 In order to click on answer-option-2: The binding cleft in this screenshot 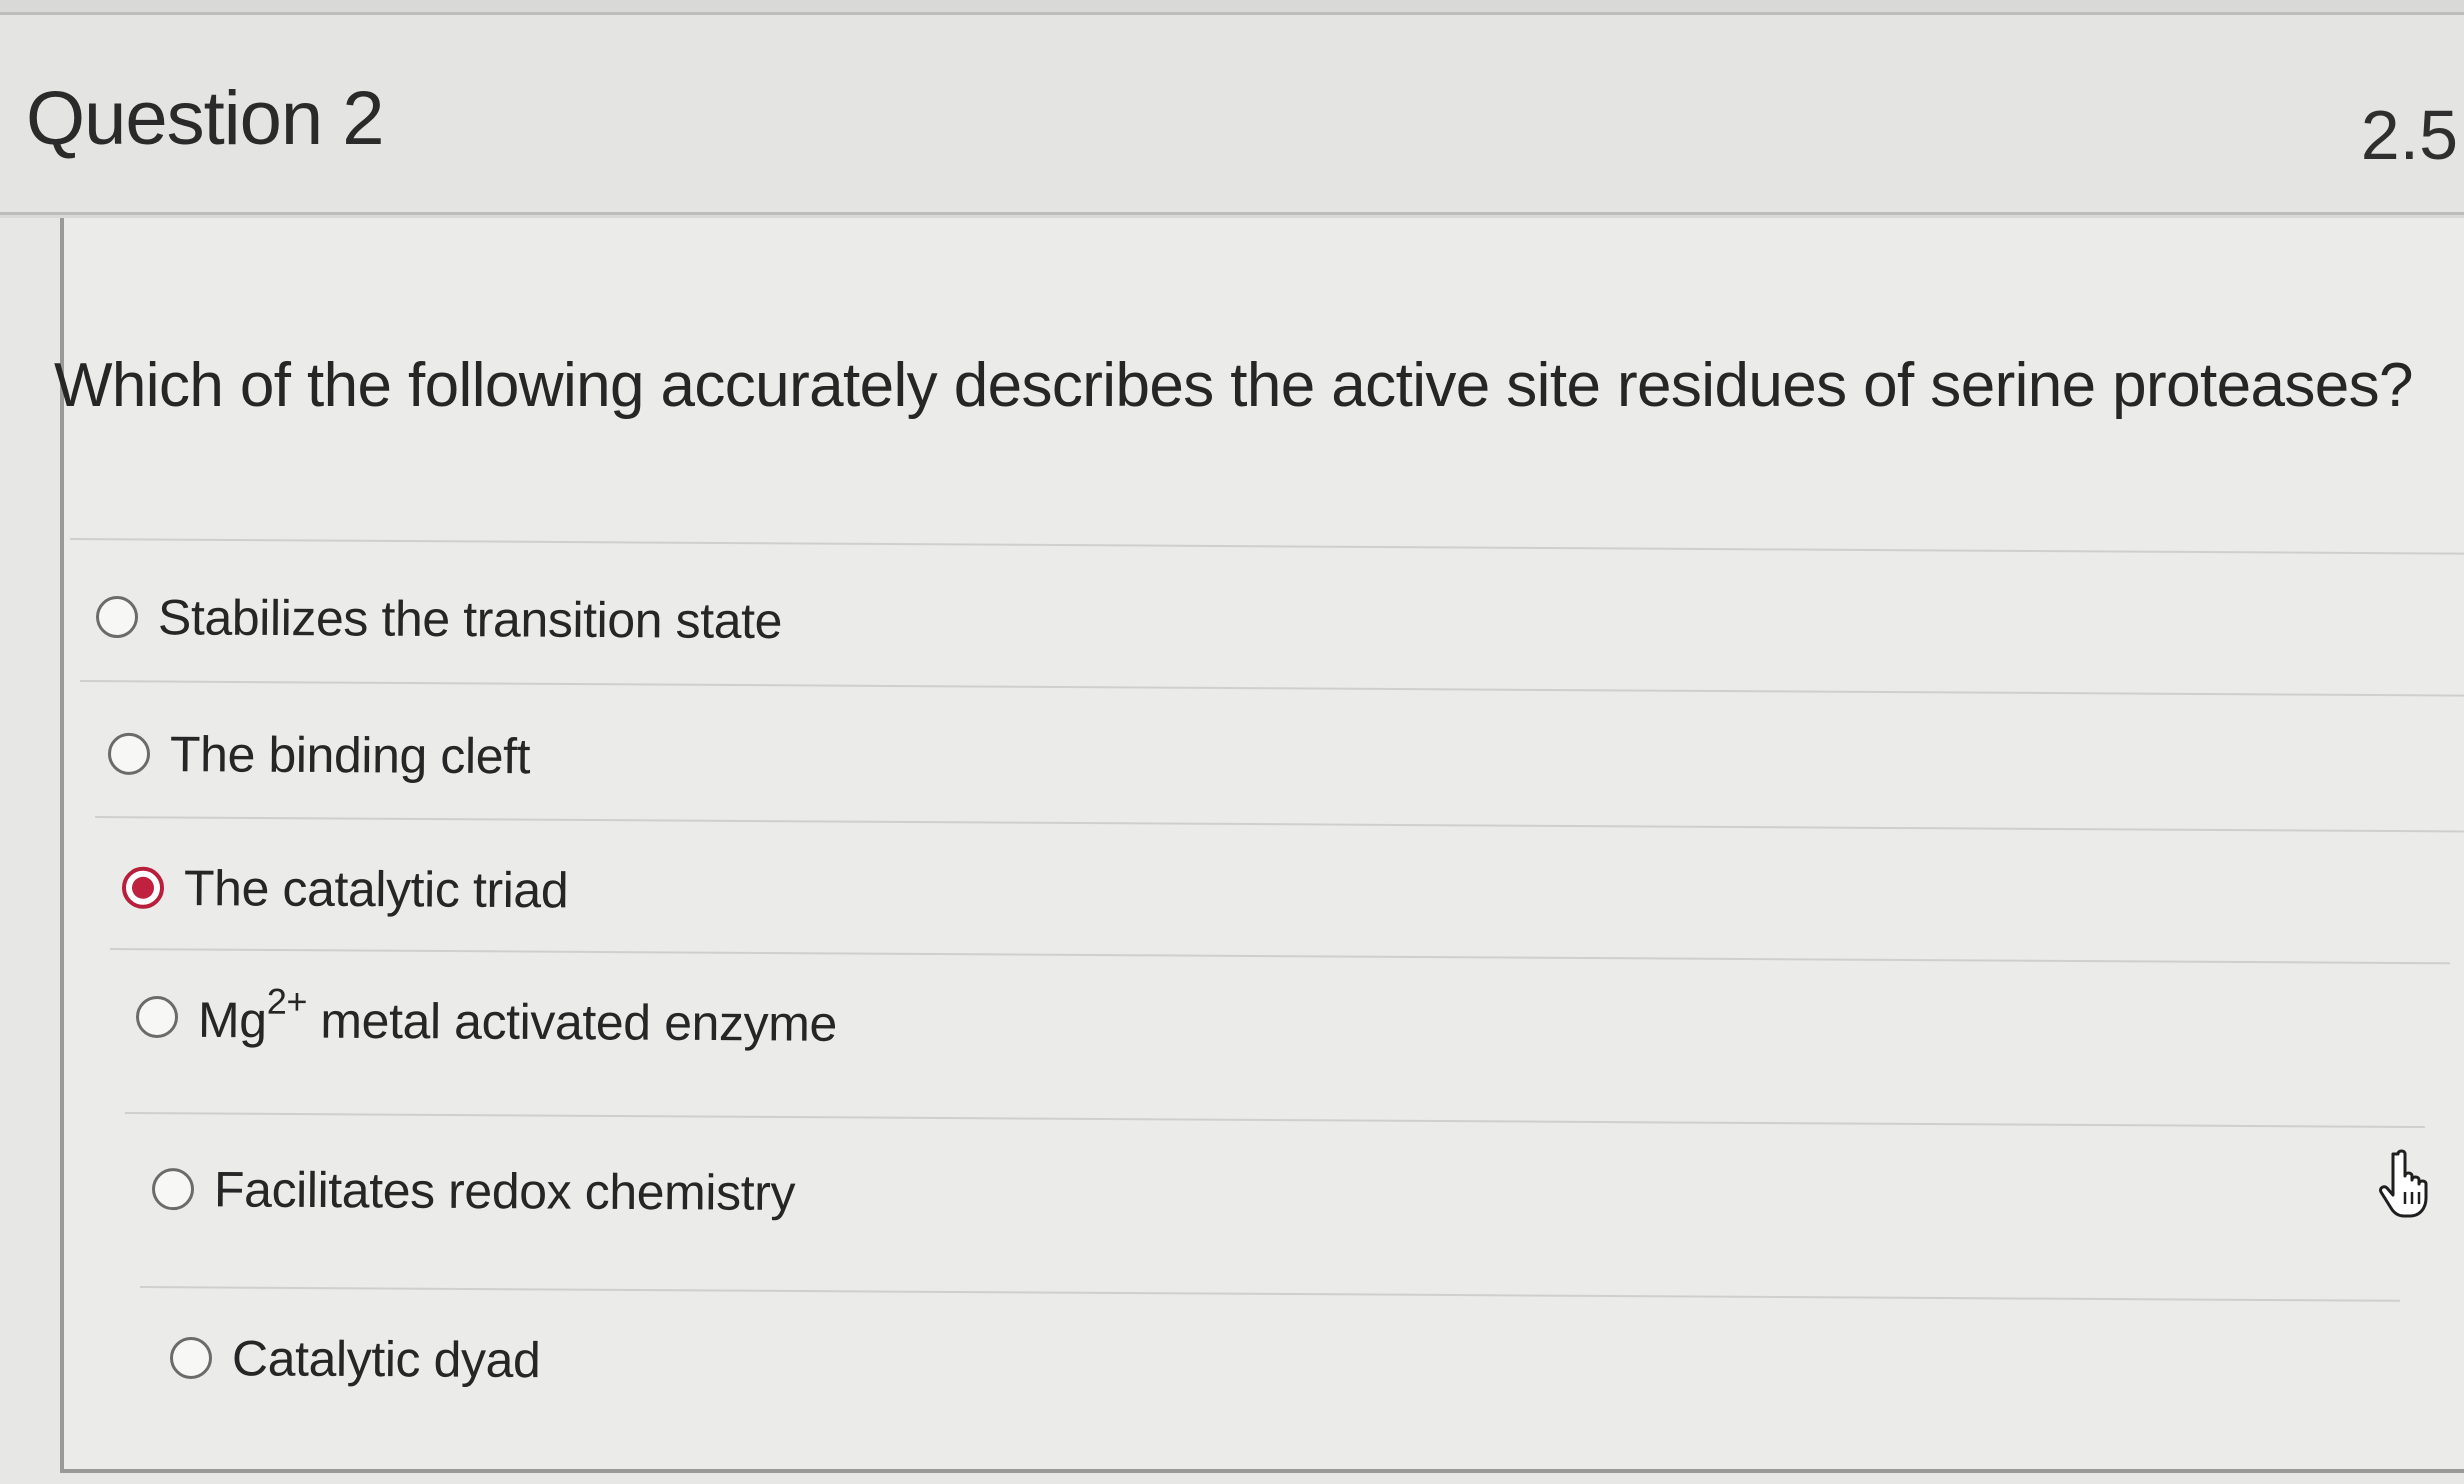, I will do `click(319, 755)`.